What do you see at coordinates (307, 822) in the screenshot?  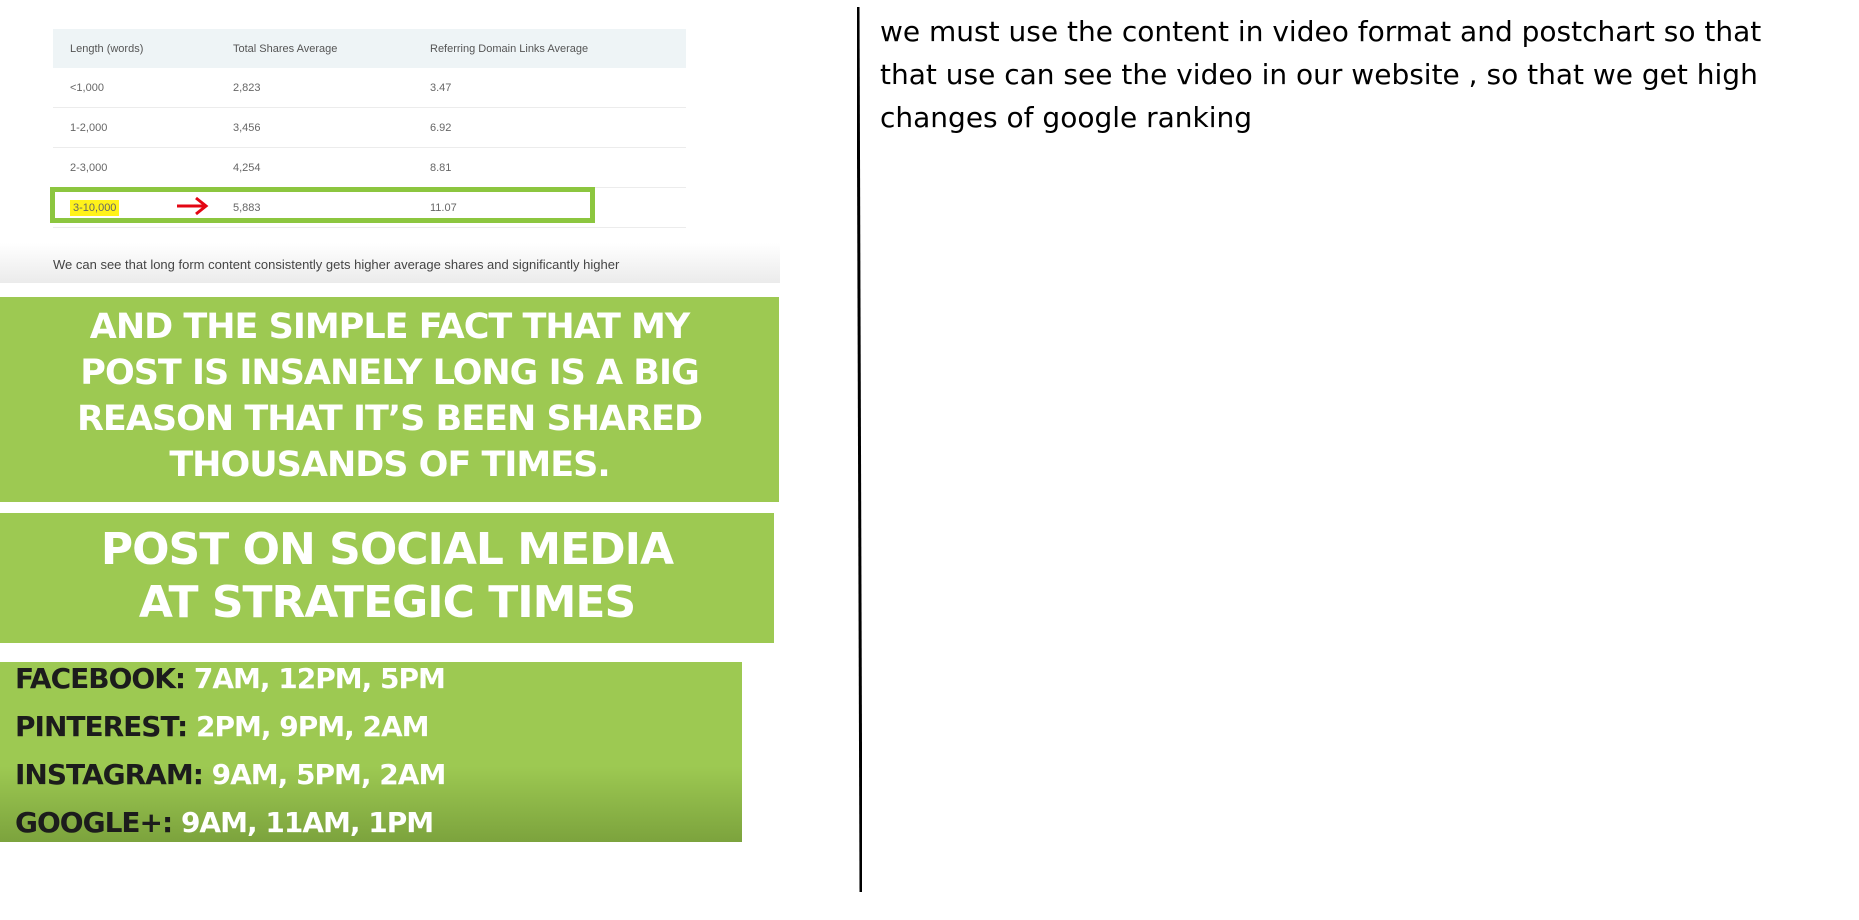 I see `platform-times: 9AM, 11AM, 1PM` at bounding box center [307, 822].